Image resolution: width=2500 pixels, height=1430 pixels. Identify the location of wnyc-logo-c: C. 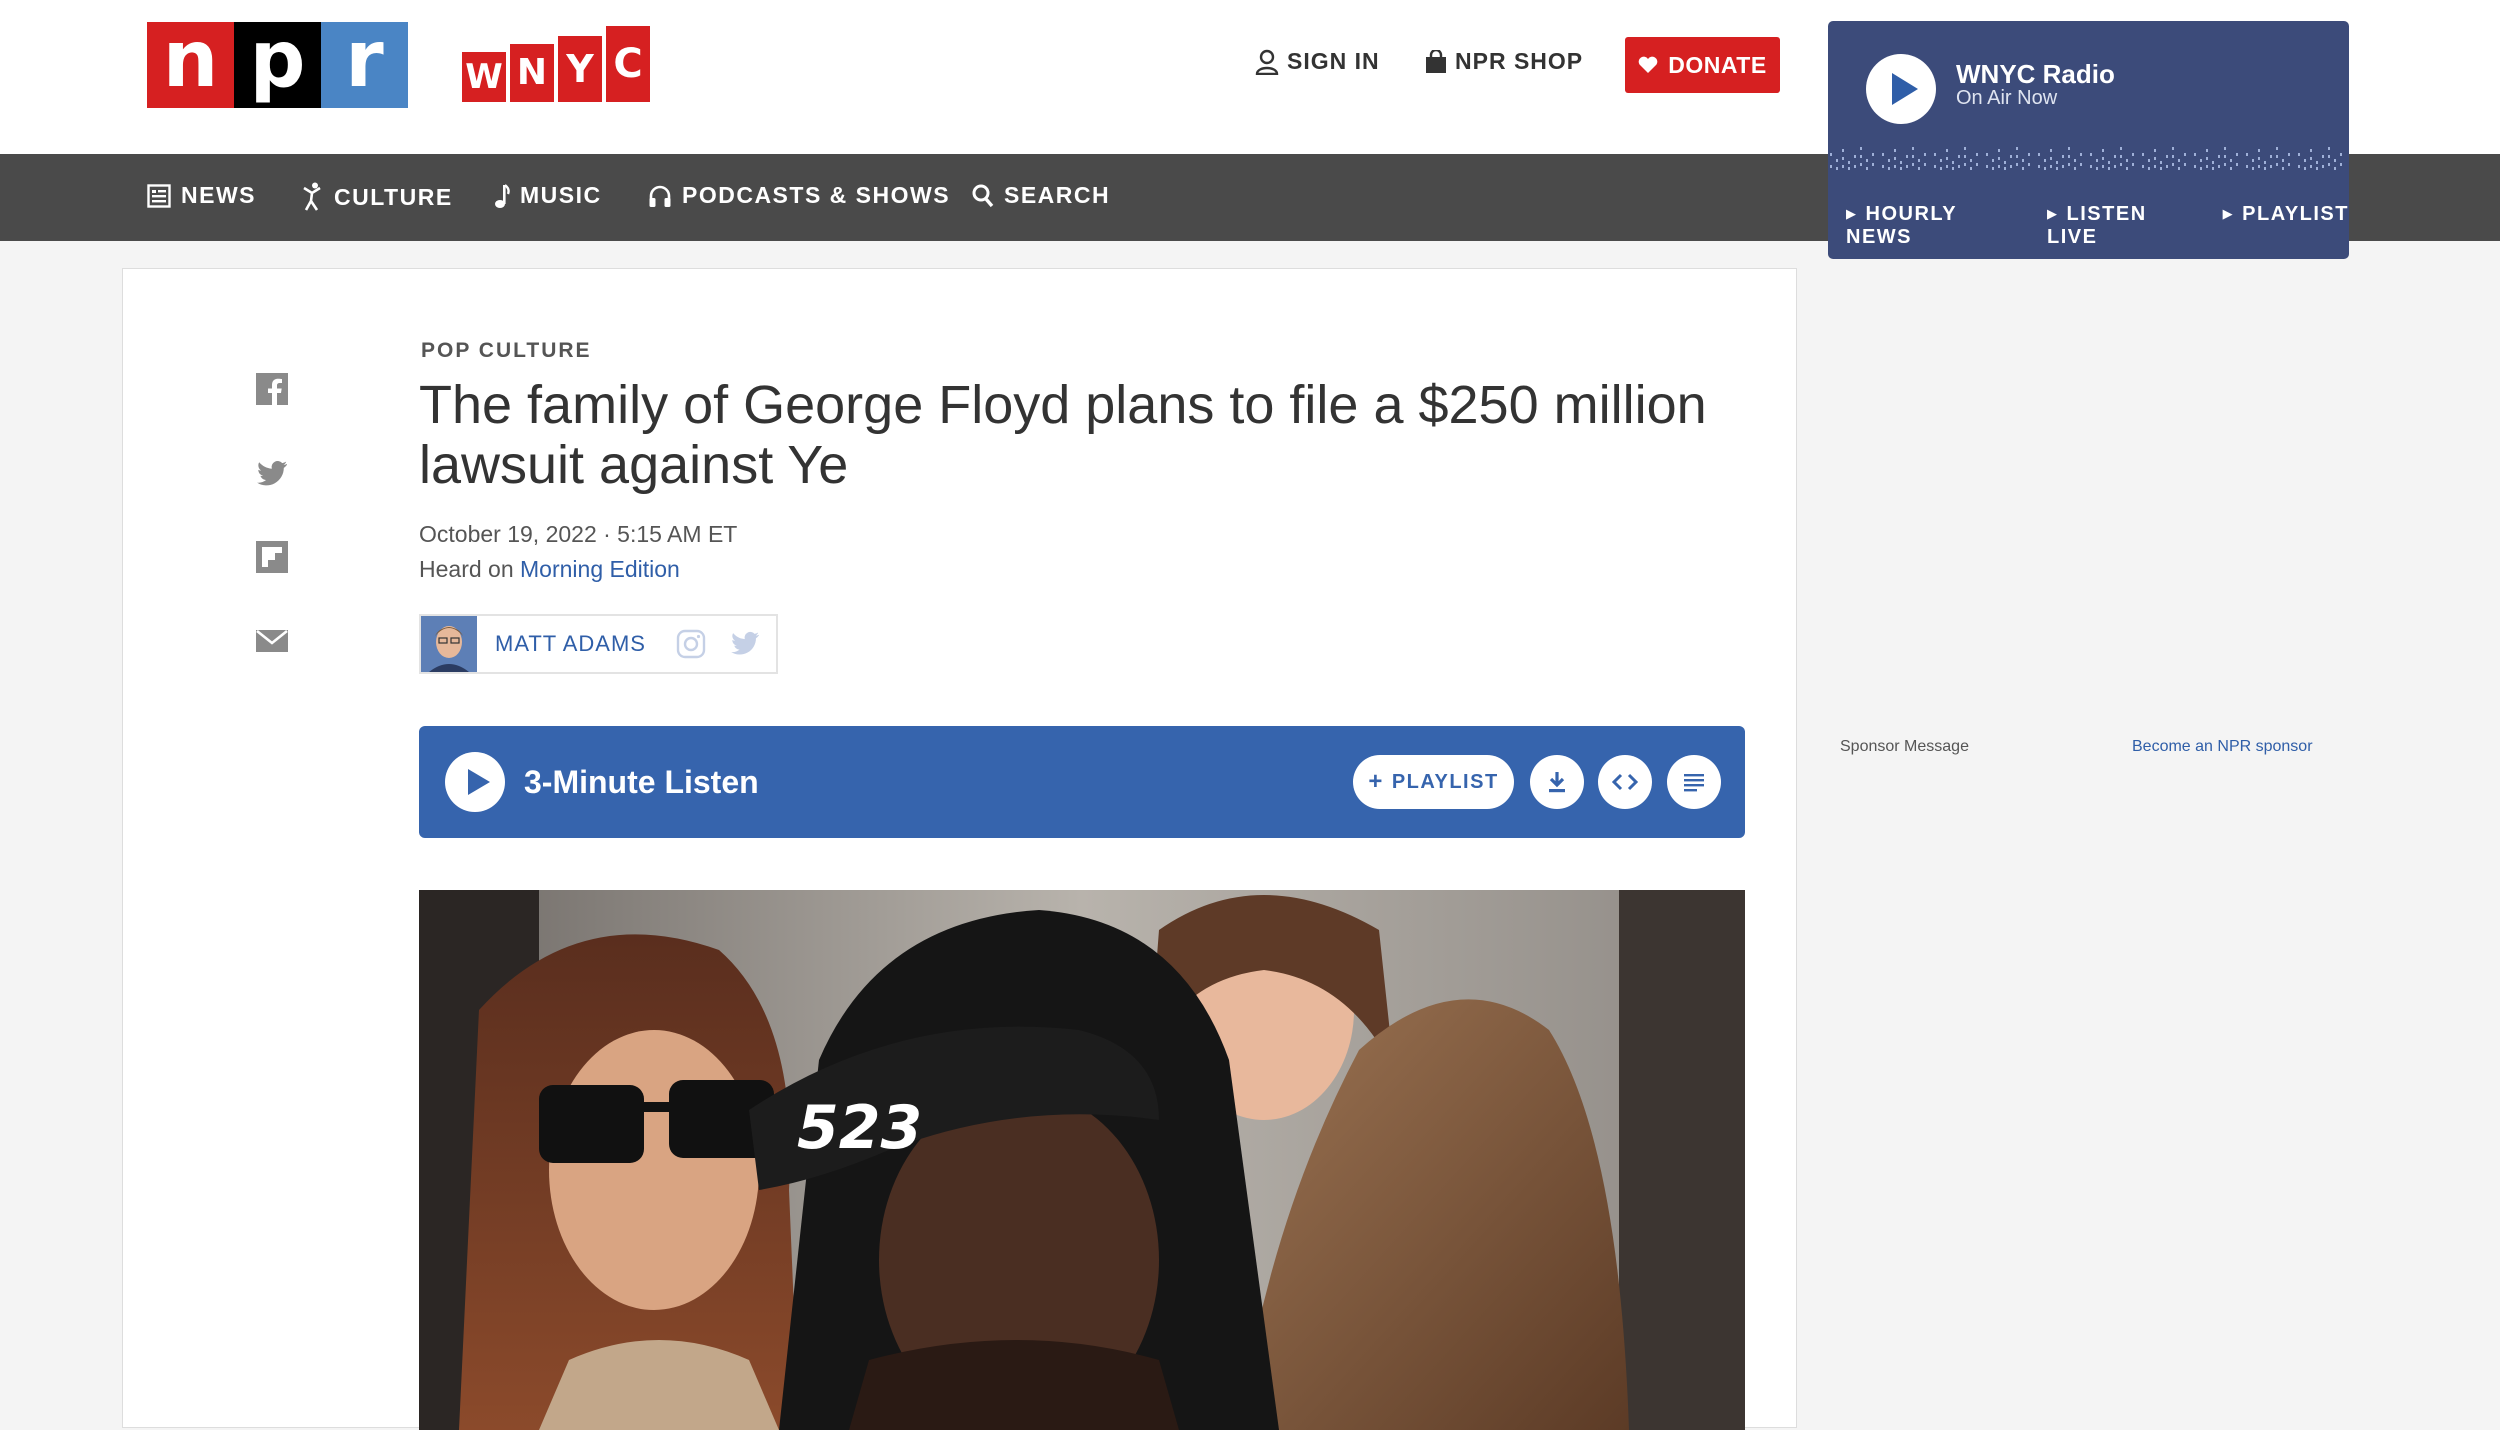
(628, 64).